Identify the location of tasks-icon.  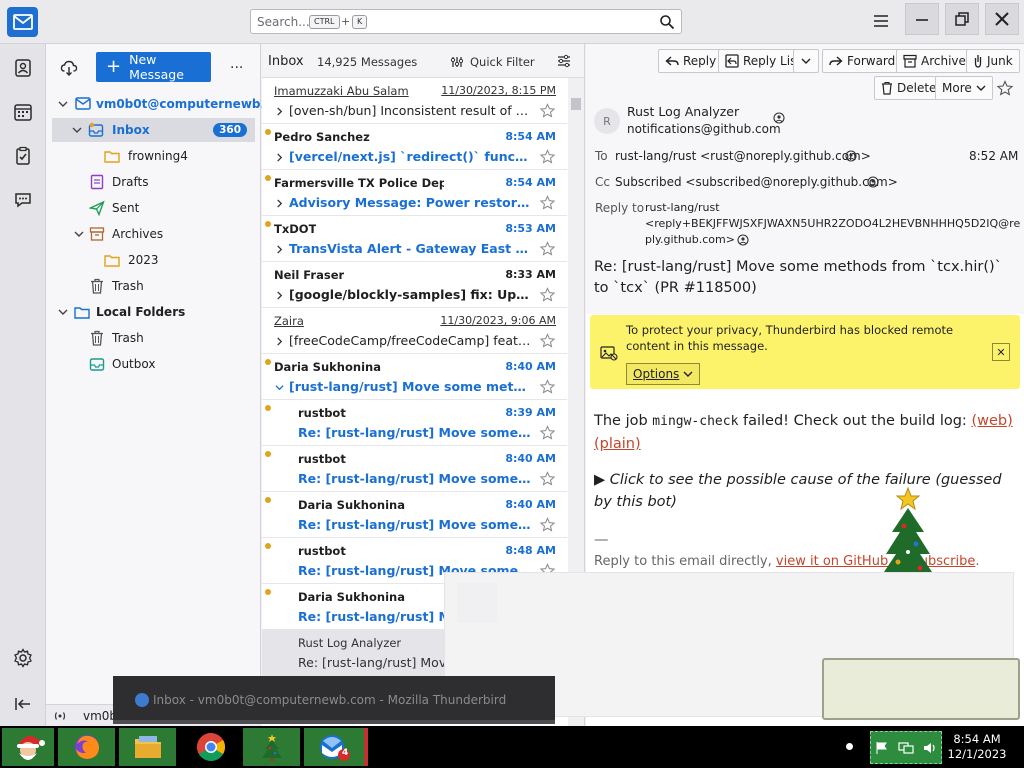
(23, 156).